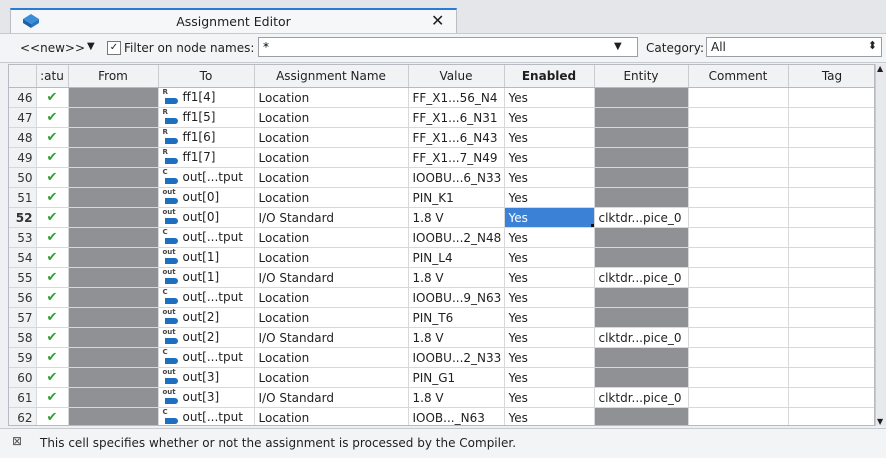 This screenshot has width=886, height=458. What do you see at coordinates (23, 277) in the screenshot?
I see `row-number: 55` at bounding box center [23, 277].